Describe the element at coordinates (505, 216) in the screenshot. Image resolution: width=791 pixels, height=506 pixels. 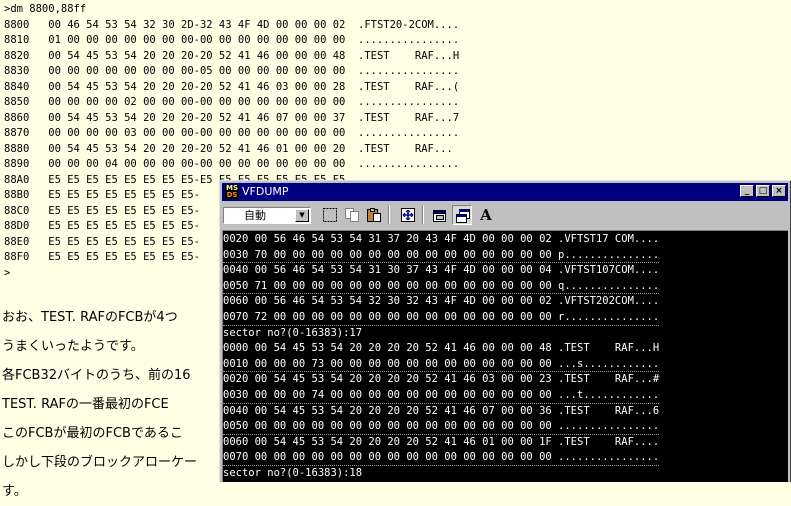
I see `toolbar: 自動 ▼ A` at that location.